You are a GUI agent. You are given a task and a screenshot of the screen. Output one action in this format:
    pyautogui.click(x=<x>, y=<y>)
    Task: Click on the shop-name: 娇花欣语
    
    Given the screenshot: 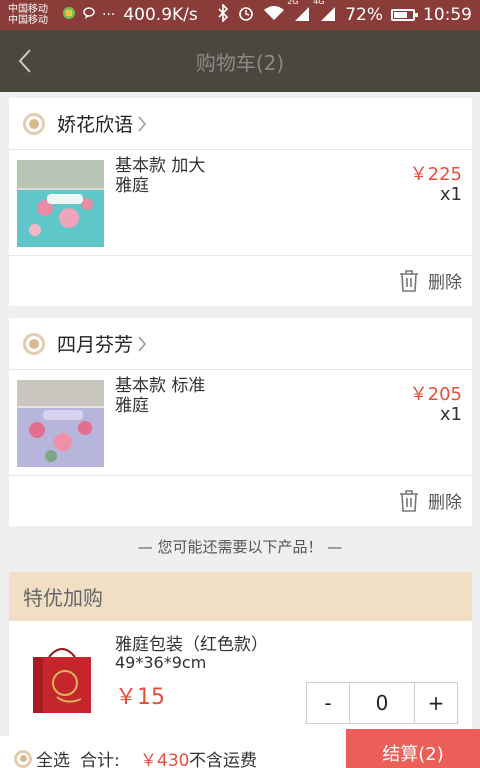 What is the action you would take?
    pyautogui.click(x=95, y=123)
    